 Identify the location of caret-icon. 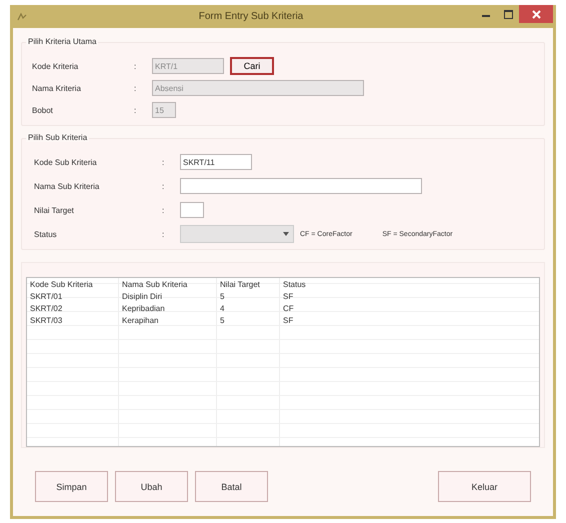
(286, 234).